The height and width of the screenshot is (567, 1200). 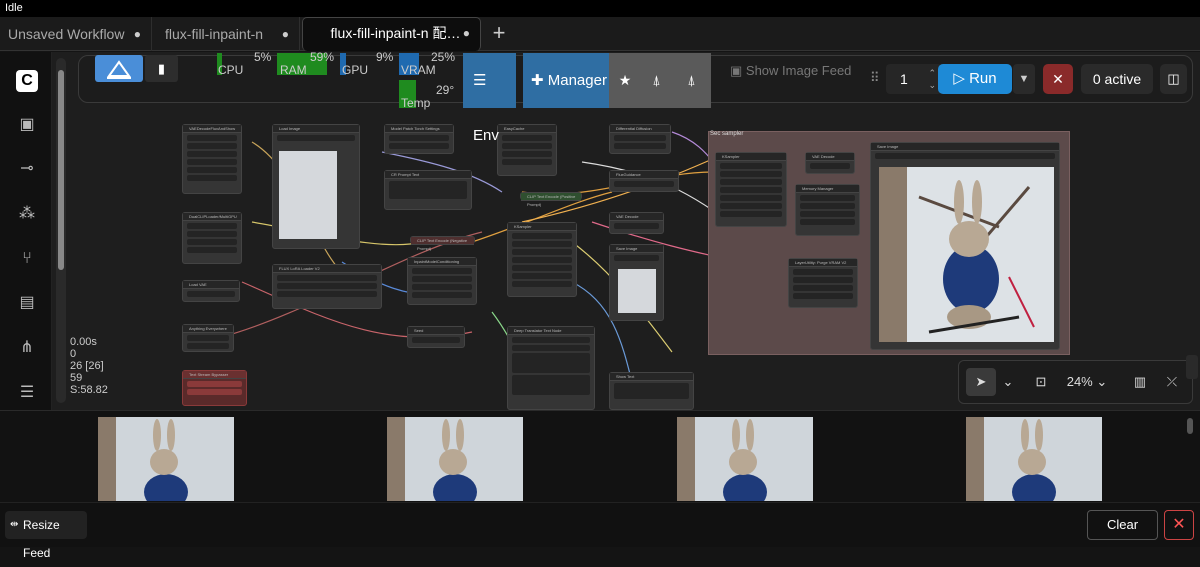 I want to click on node-easycache: EasyCache, so click(x=527, y=150).